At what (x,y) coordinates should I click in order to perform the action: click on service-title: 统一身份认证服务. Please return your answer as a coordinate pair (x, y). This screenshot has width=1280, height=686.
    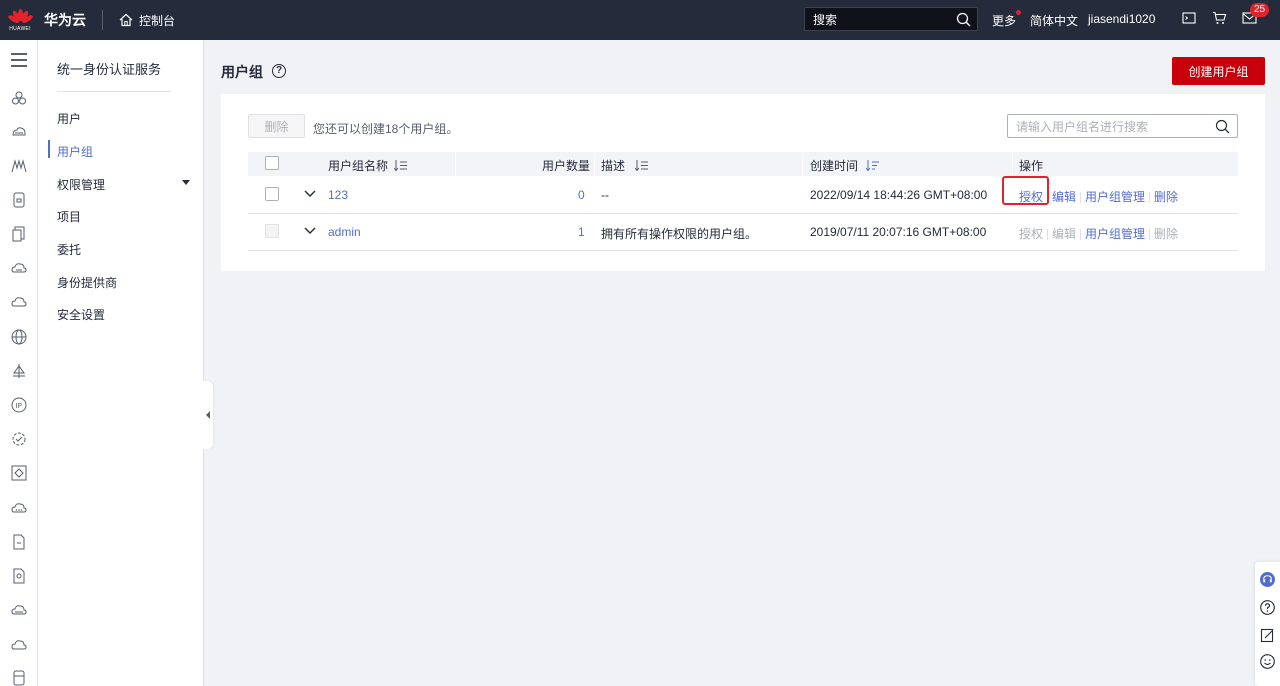
    Looking at the image, I should click on (109, 69).